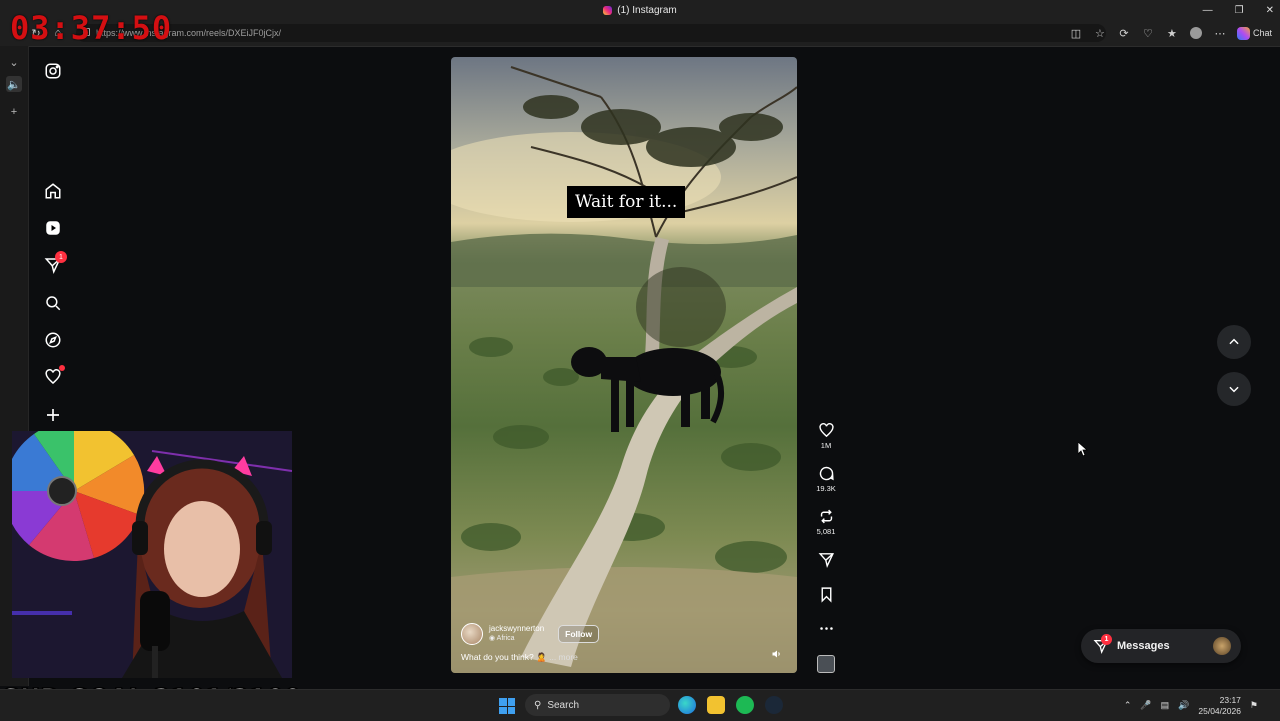 The image size is (1280, 721). I want to click on window-title: (1) Instagram, so click(640, 10).